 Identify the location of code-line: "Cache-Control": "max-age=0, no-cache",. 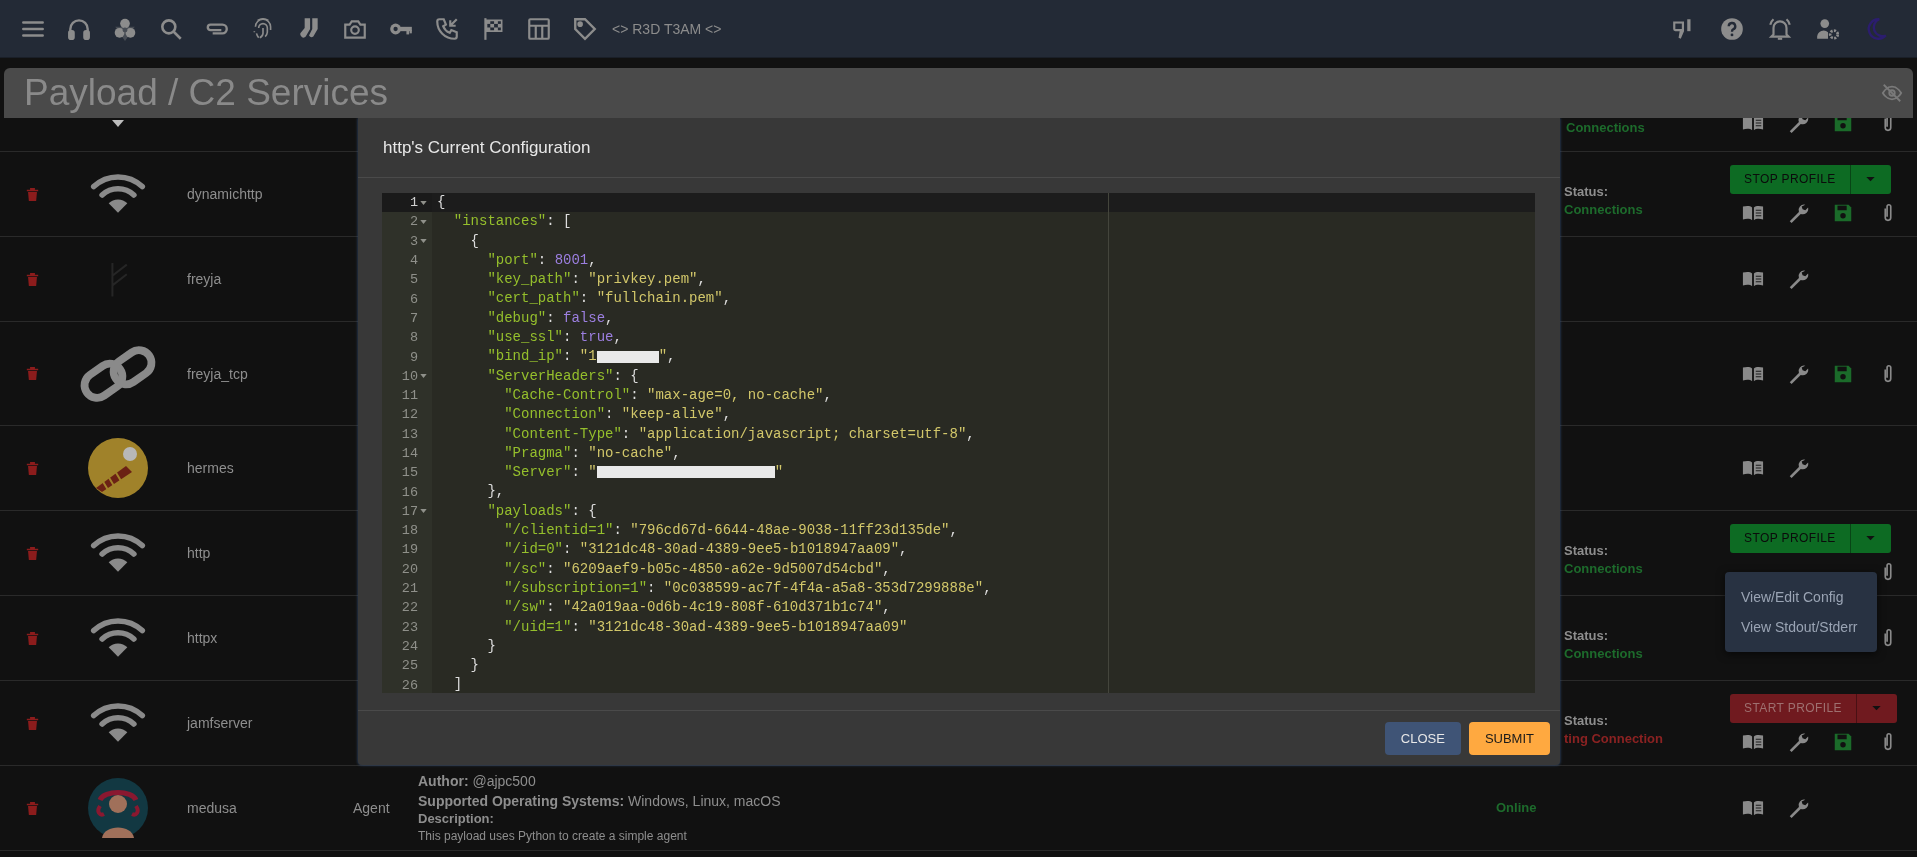
(667, 394).